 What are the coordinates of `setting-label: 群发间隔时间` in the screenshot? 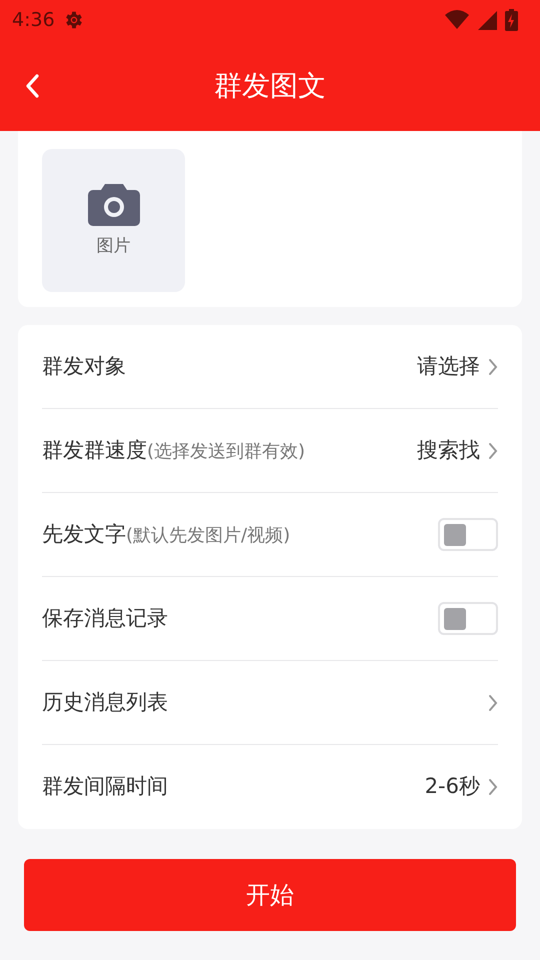 It's located at (105, 786).